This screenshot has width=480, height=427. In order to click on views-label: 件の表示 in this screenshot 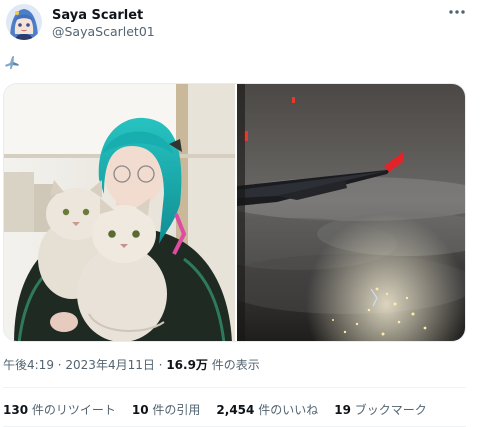, I will do `click(233, 365)`.